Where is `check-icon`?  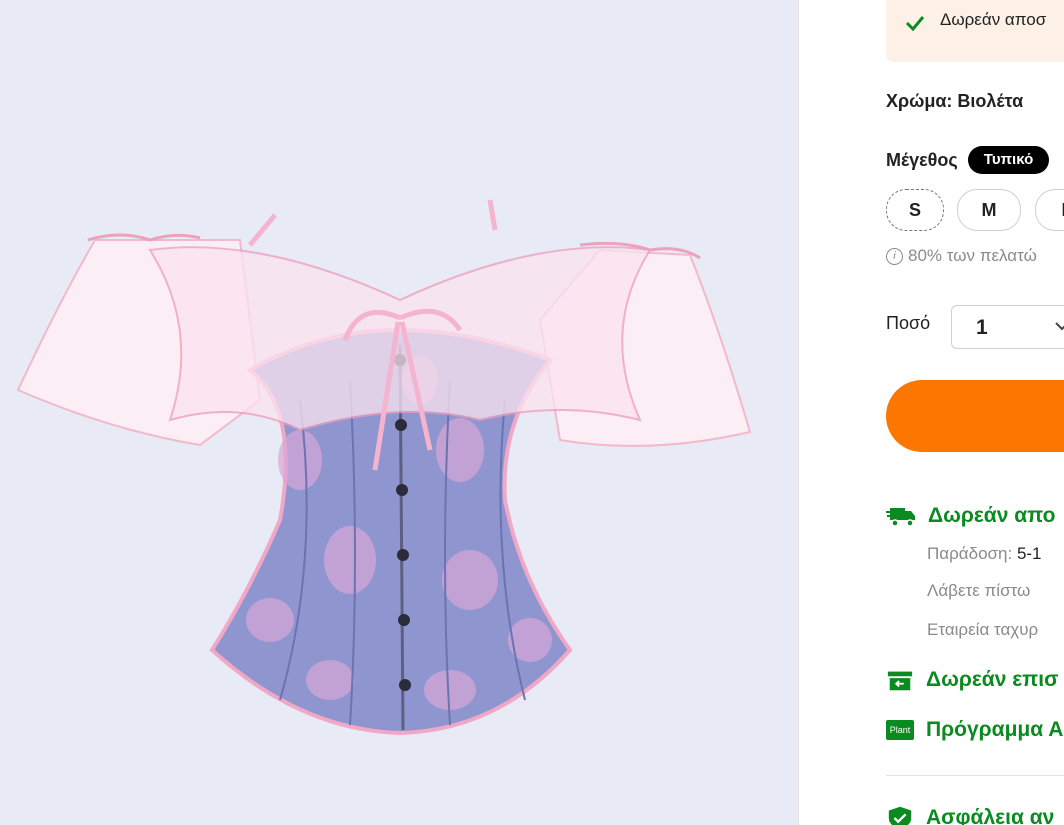 check-icon is located at coordinates (915, 24).